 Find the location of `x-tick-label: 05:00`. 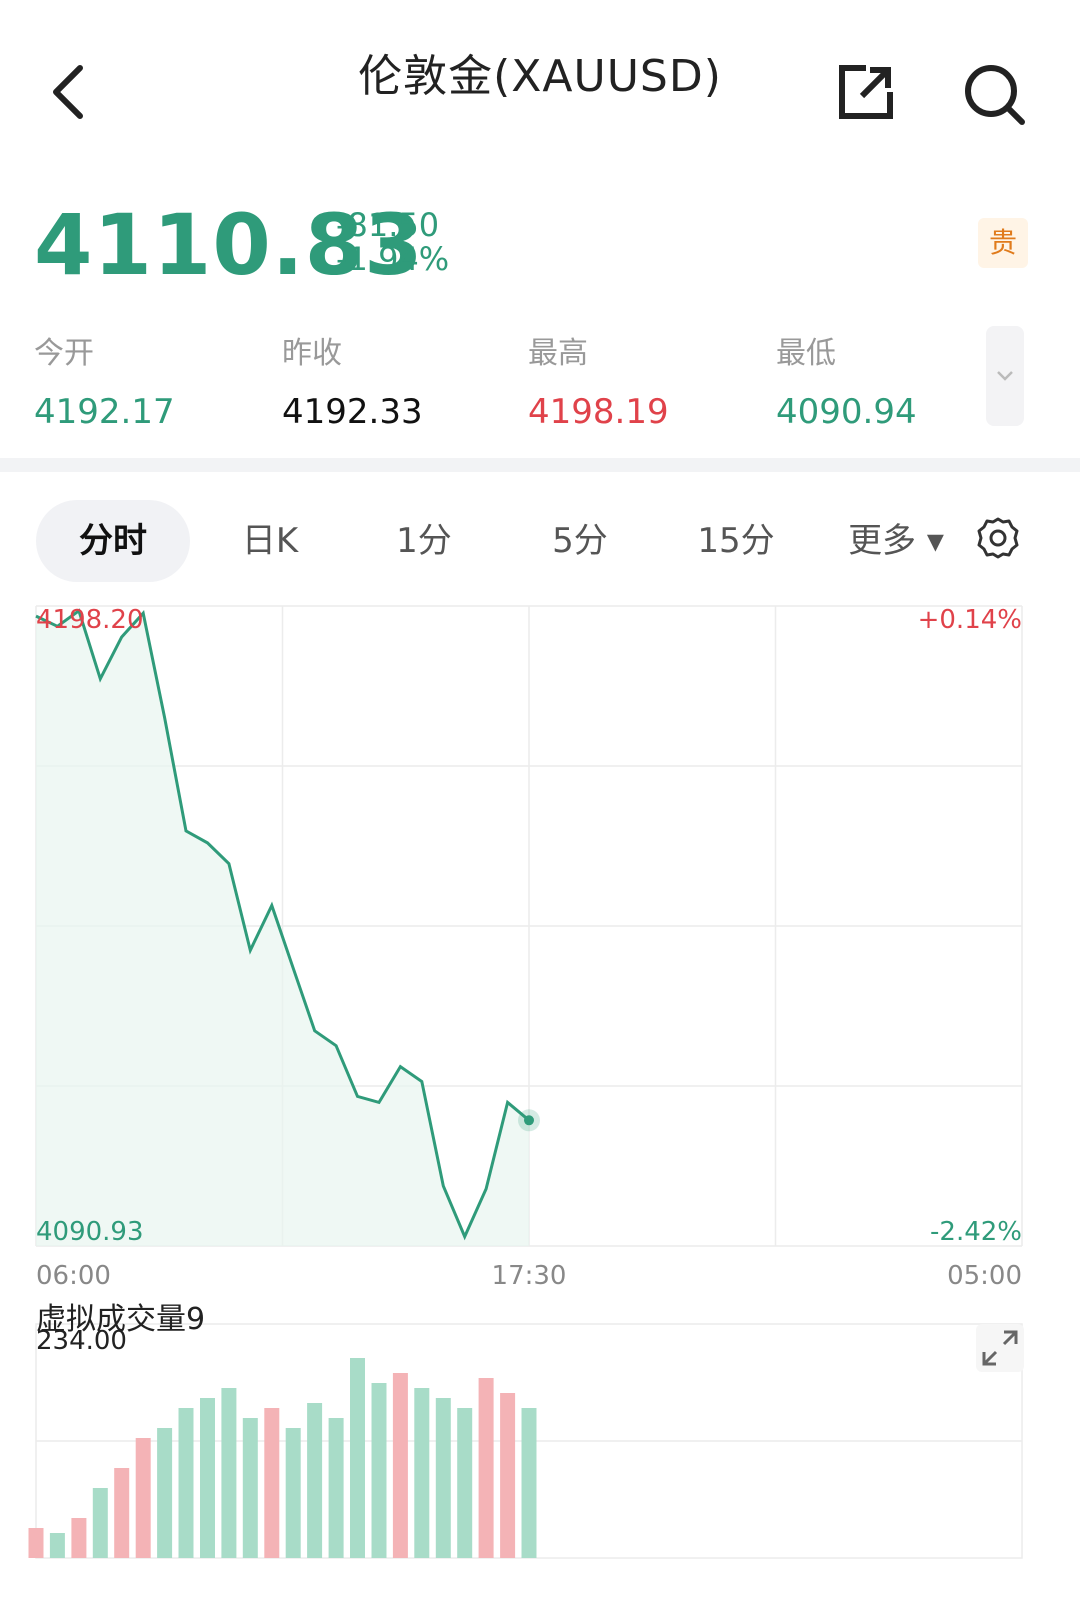

x-tick-label: 05:00 is located at coordinates (984, 1276).